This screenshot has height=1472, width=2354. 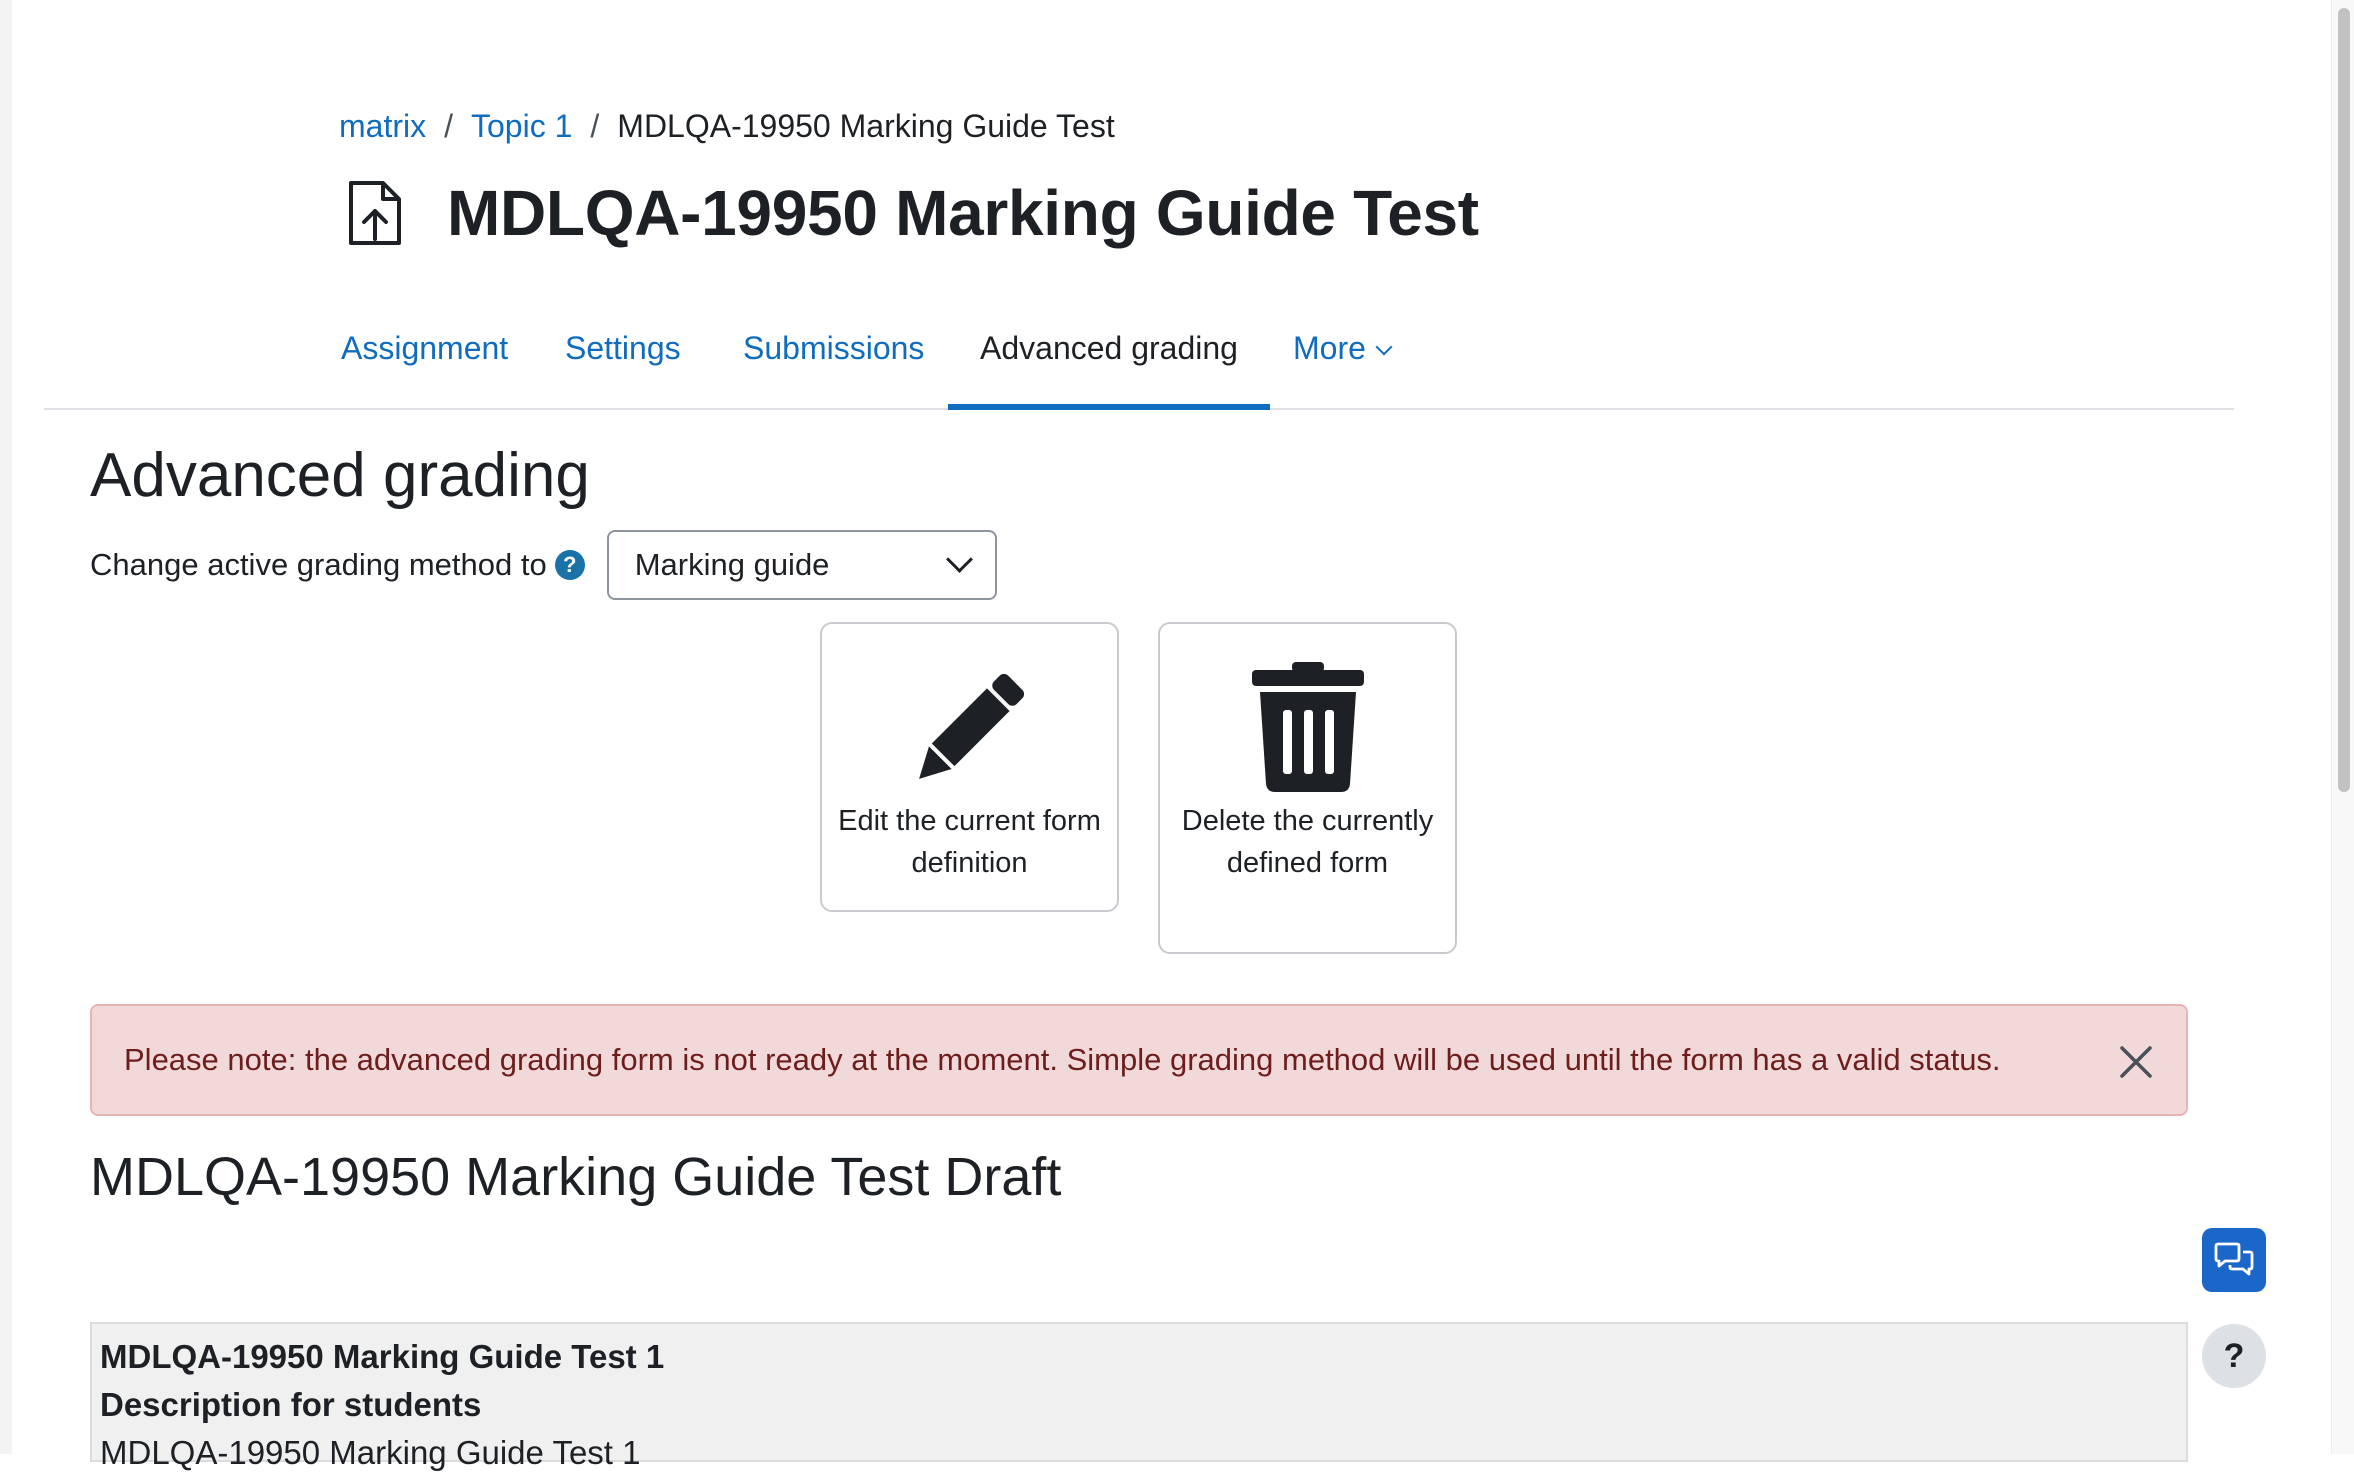 What do you see at coordinates (971, 726) in the screenshot?
I see `pencil-icon` at bounding box center [971, 726].